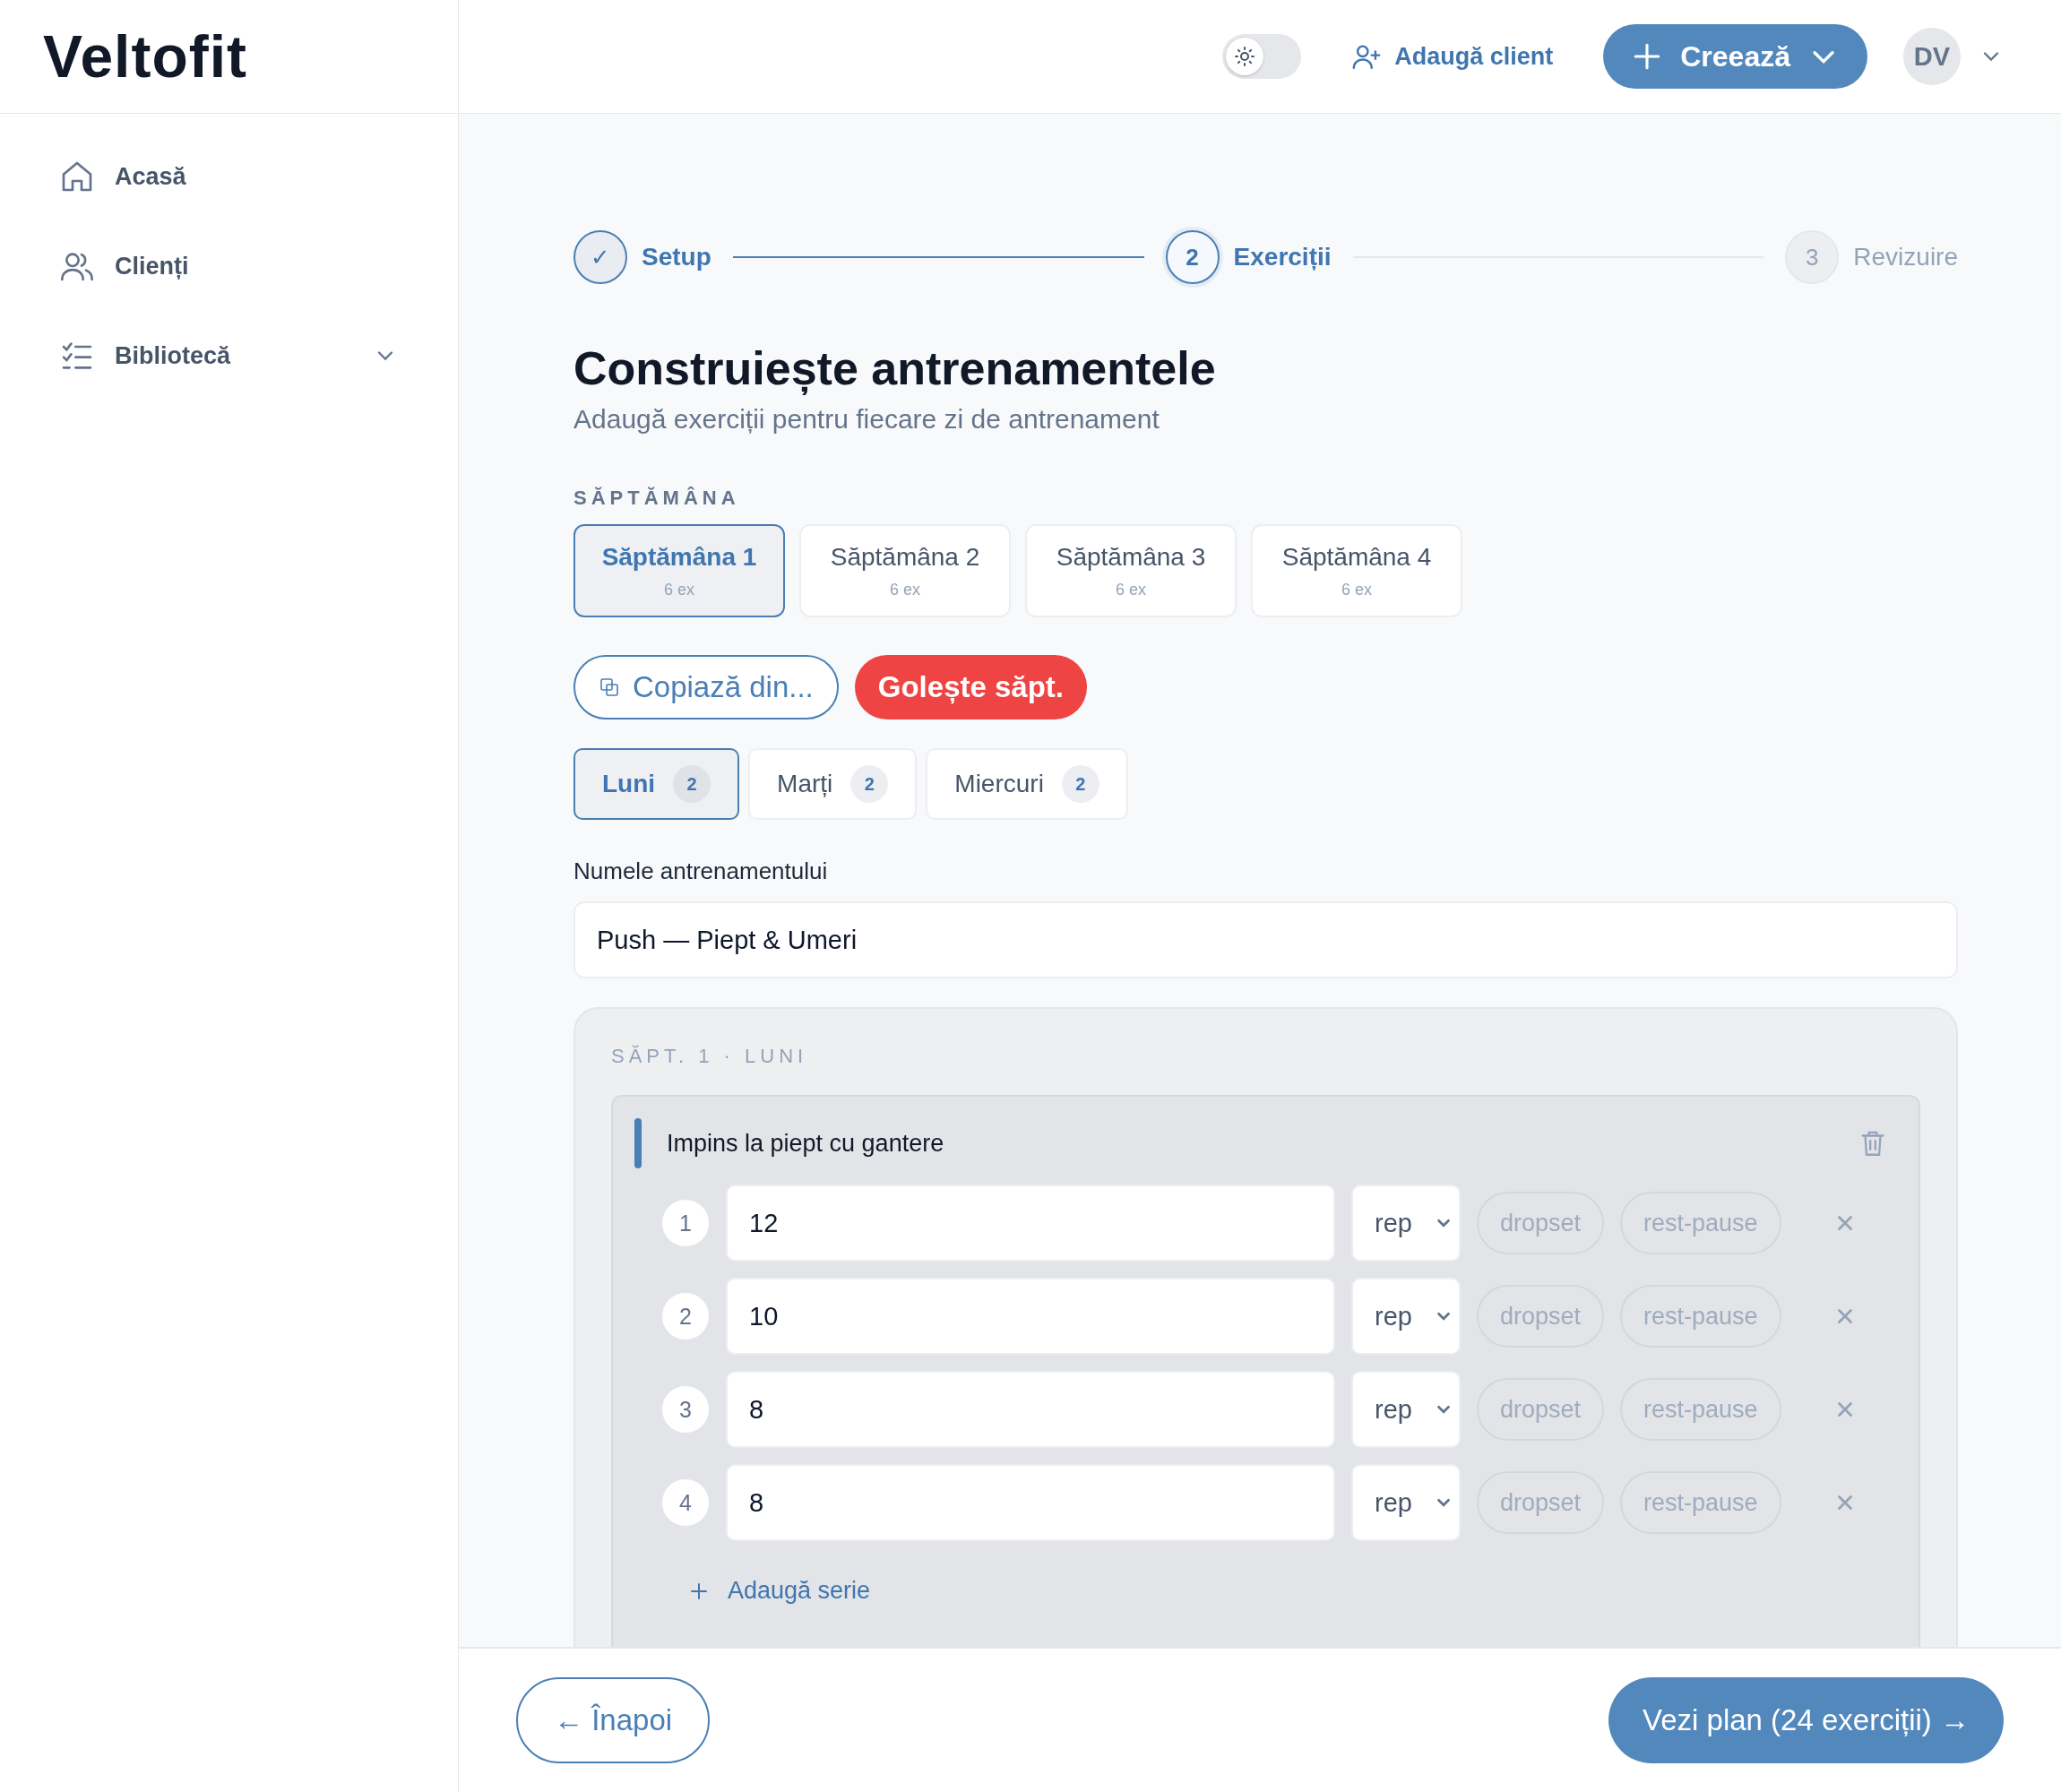 The width and height of the screenshot is (2061, 1792). What do you see at coordinates (685, 1410) in the screenshot?
I see `set-number: 3` at bounding box center [685, 1410].